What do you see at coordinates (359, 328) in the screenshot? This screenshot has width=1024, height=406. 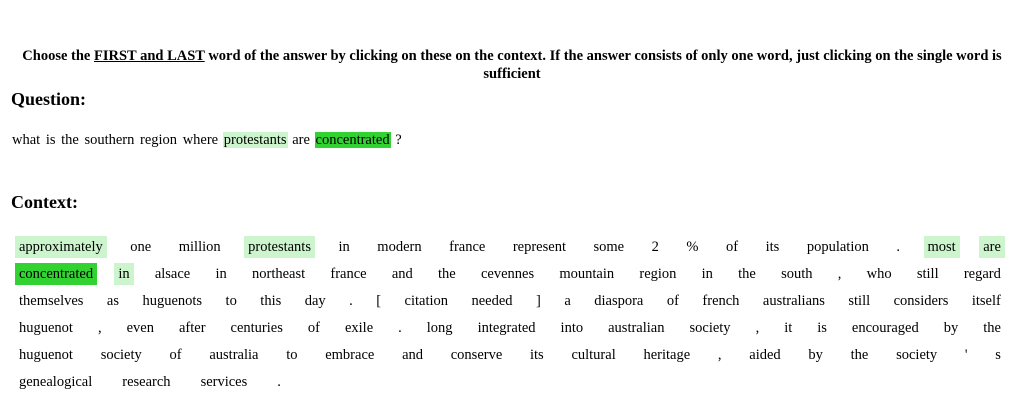 I see `context-word: exile` at bounding box center [359, 328].